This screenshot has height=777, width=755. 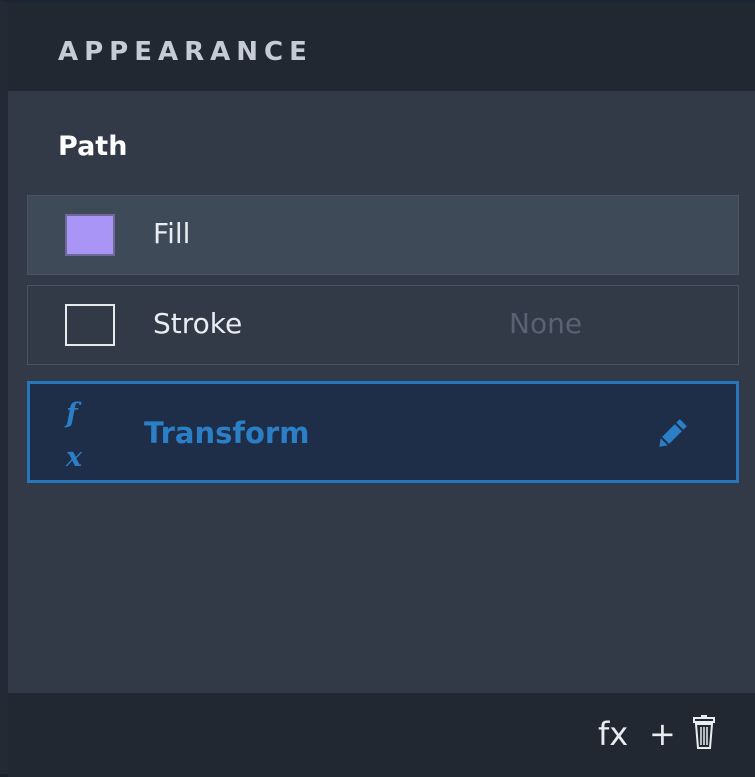 I want to click on panel-footer: fx +, so click(x=381, y=735).